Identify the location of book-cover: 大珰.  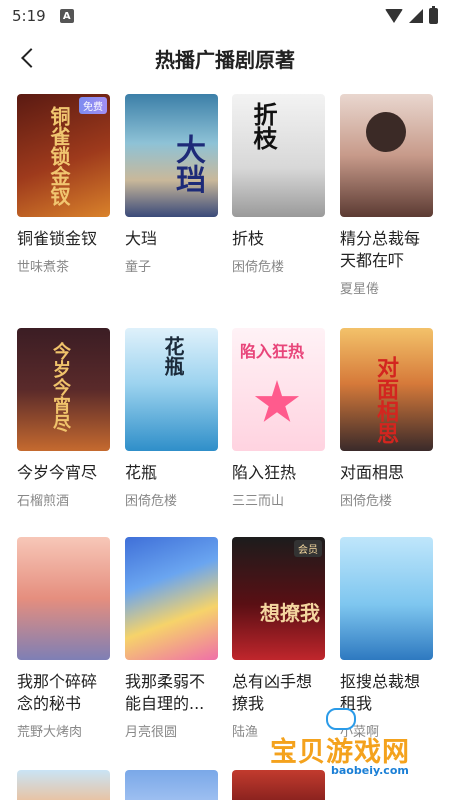
(171, 155).